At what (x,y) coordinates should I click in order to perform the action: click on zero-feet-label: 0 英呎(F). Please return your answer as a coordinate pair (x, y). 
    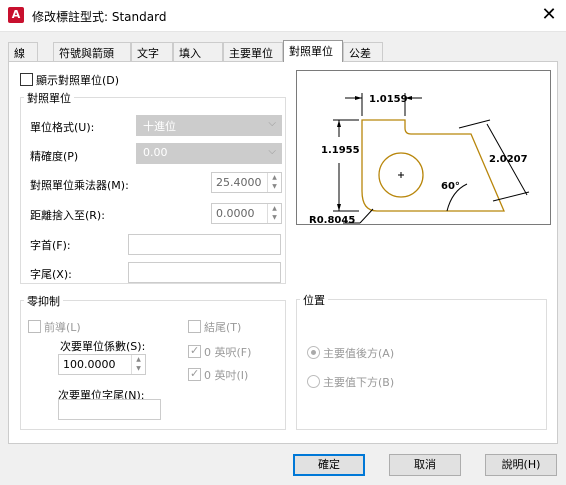
    Looking at the image, I should click on (228, 352).